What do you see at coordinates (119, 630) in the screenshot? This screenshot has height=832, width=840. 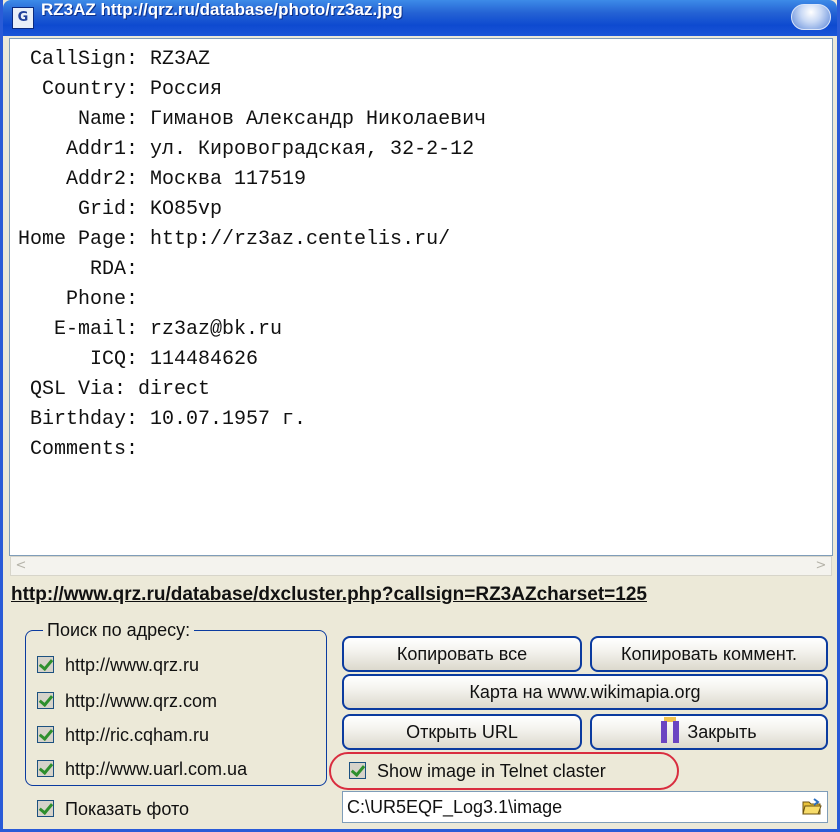 I see `address-search-title: Поиск по адресу:` at bounding box center [119, 630].